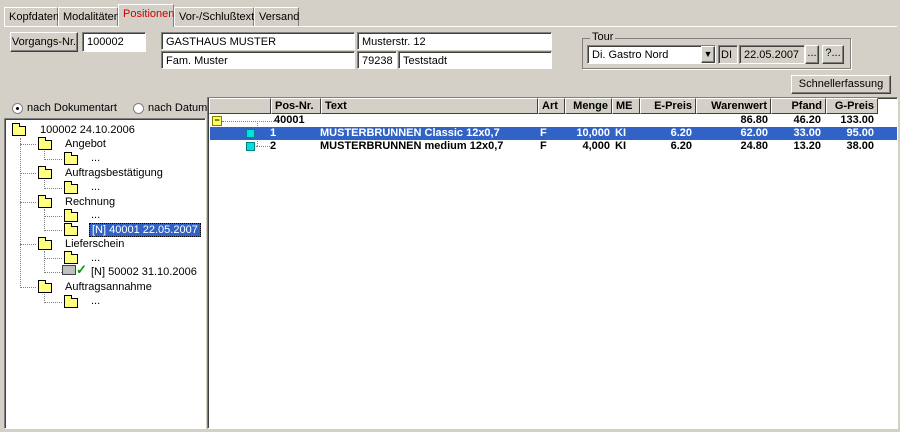 The image size is (900, 432). I want to click on tab-versand: Versand, so click(276, 16).